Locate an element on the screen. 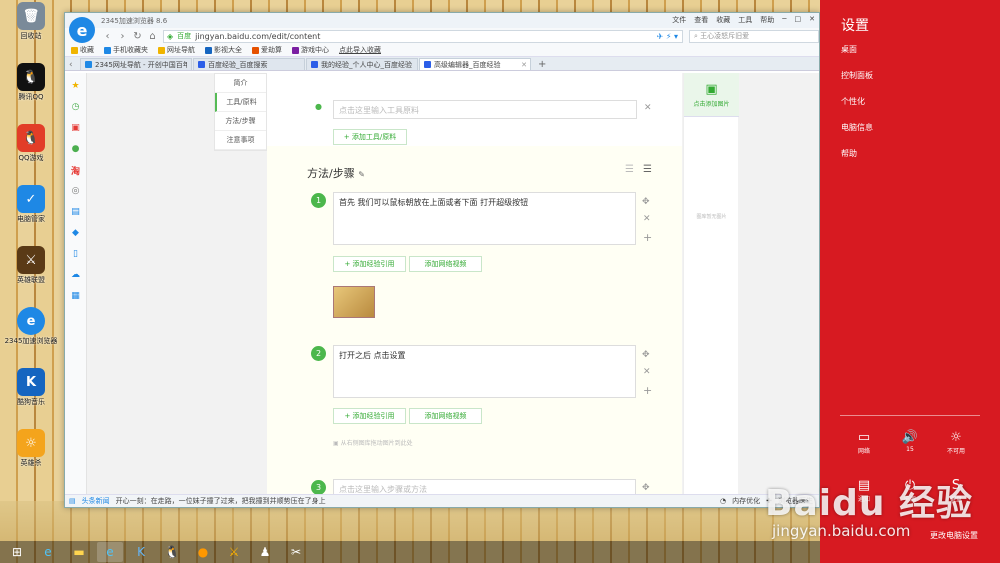 This screenshot has width=1000, height=563. add-image-button: ▣ 点击添加图片 is located at coordinates (711, 95).